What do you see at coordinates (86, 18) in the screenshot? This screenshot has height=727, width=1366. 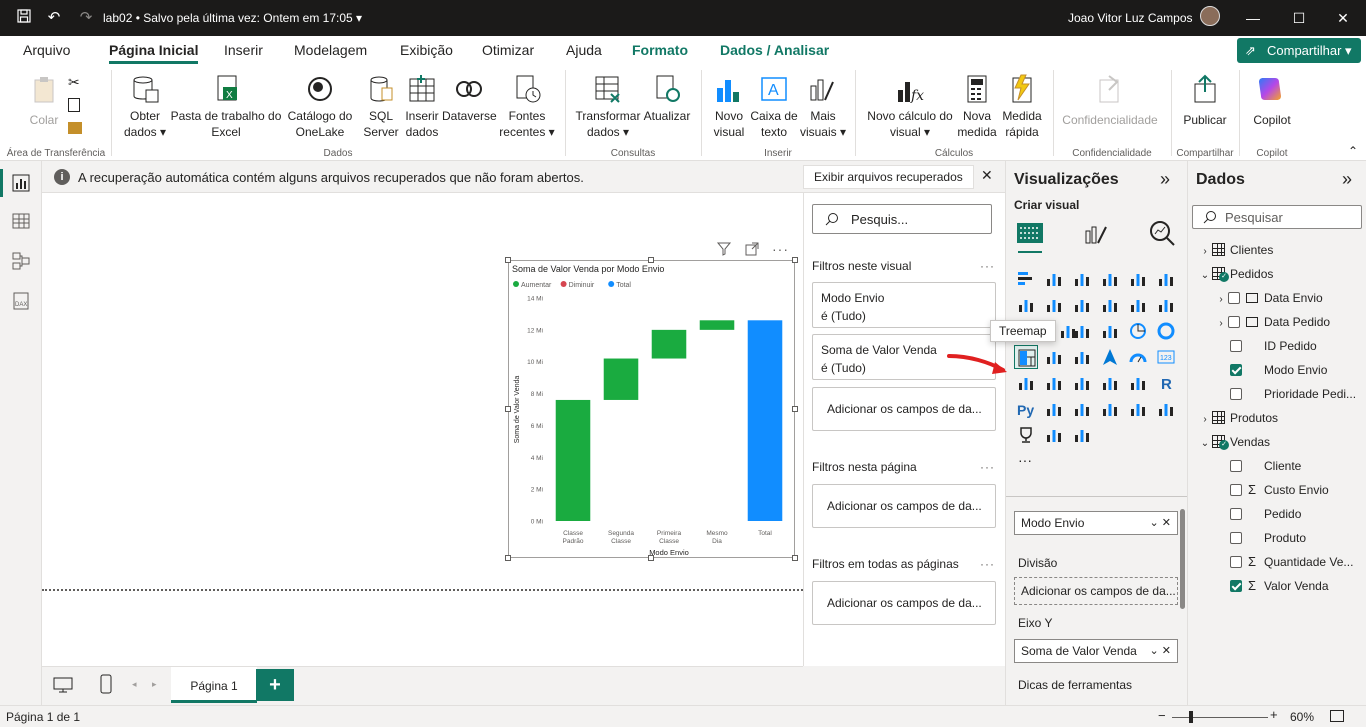 I see `redo-icon: ↷` at bounding box center [86, 18].